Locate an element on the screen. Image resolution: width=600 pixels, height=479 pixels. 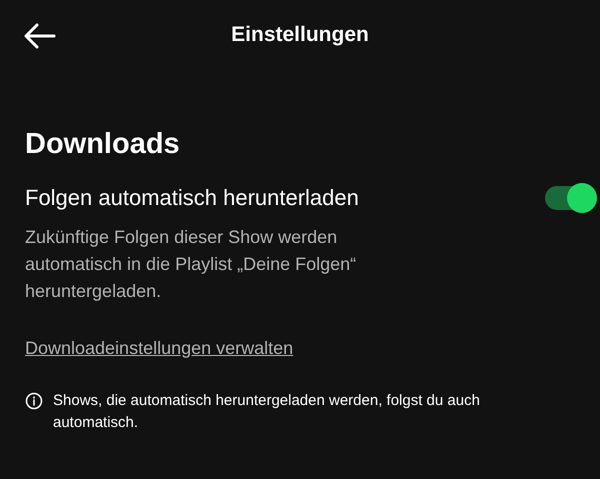
setting-label: Folgen automatisch herunterladen is located at coordinates (192, 198).